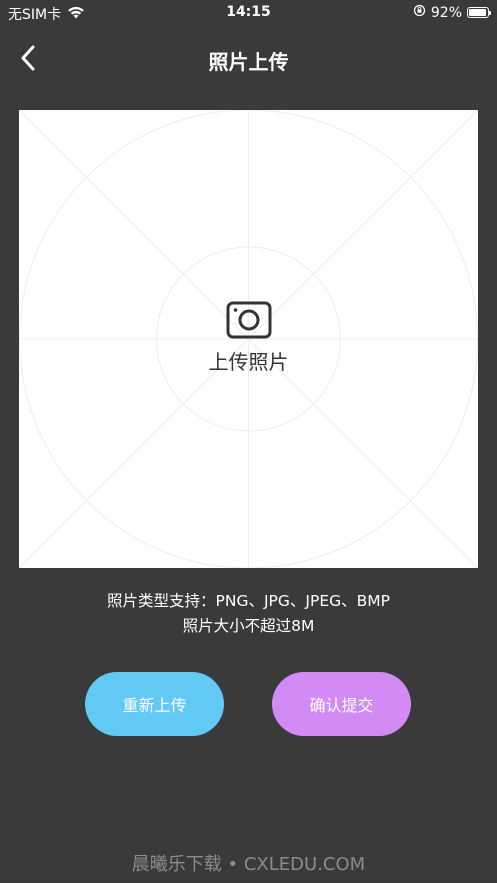 This screenshot has height=883, width=497. I want to click on orientation-lock-icon, so click(419, 12).